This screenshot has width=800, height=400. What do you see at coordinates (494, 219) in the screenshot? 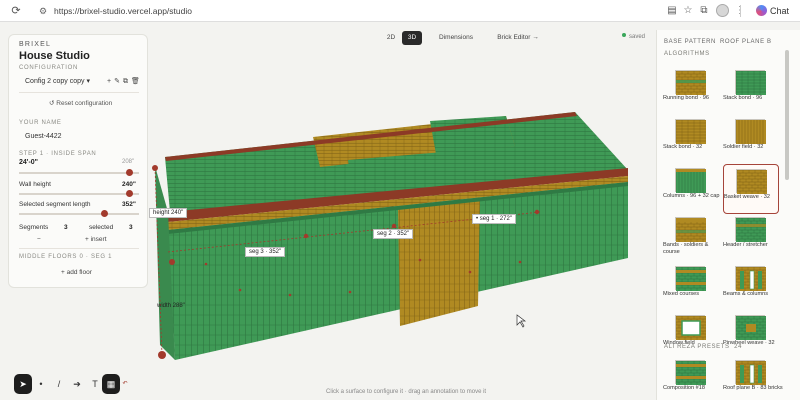
I see `seg1-label: • seg 1 · 272"` at bounding box center [494, 219].